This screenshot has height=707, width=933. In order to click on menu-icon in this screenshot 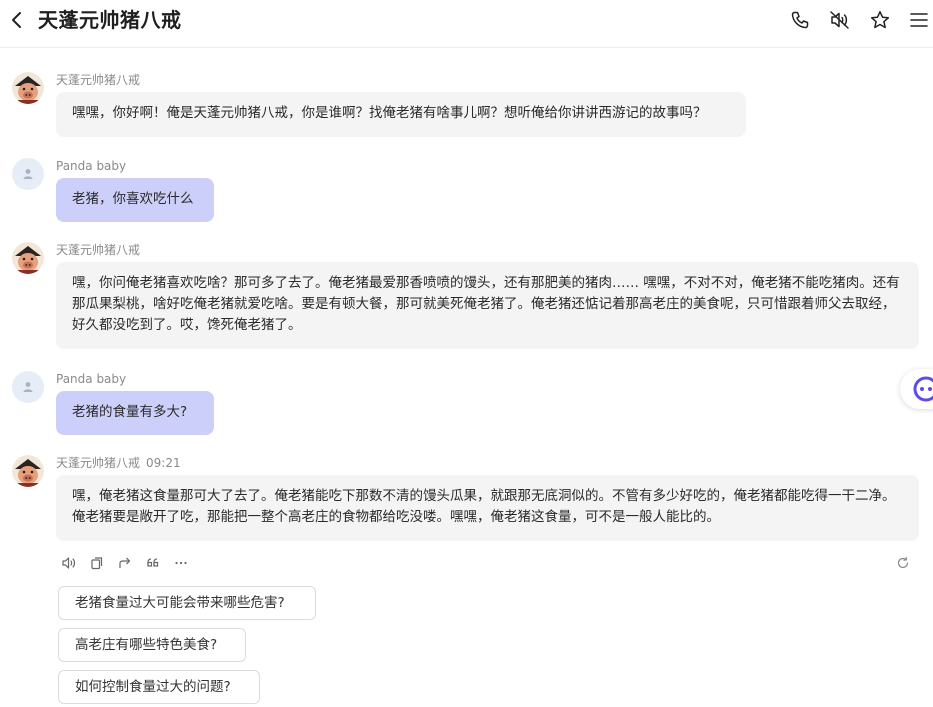, I will do `click(919, 20)`.